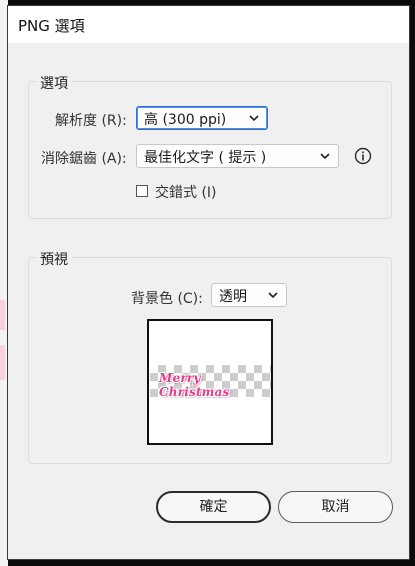 The height and width of the screenshot is (566, 415). What do you see at coordinates (54, 259) in the screenshot?
I see `preview-group-legend: 預視` at bounding box center [54, 259].